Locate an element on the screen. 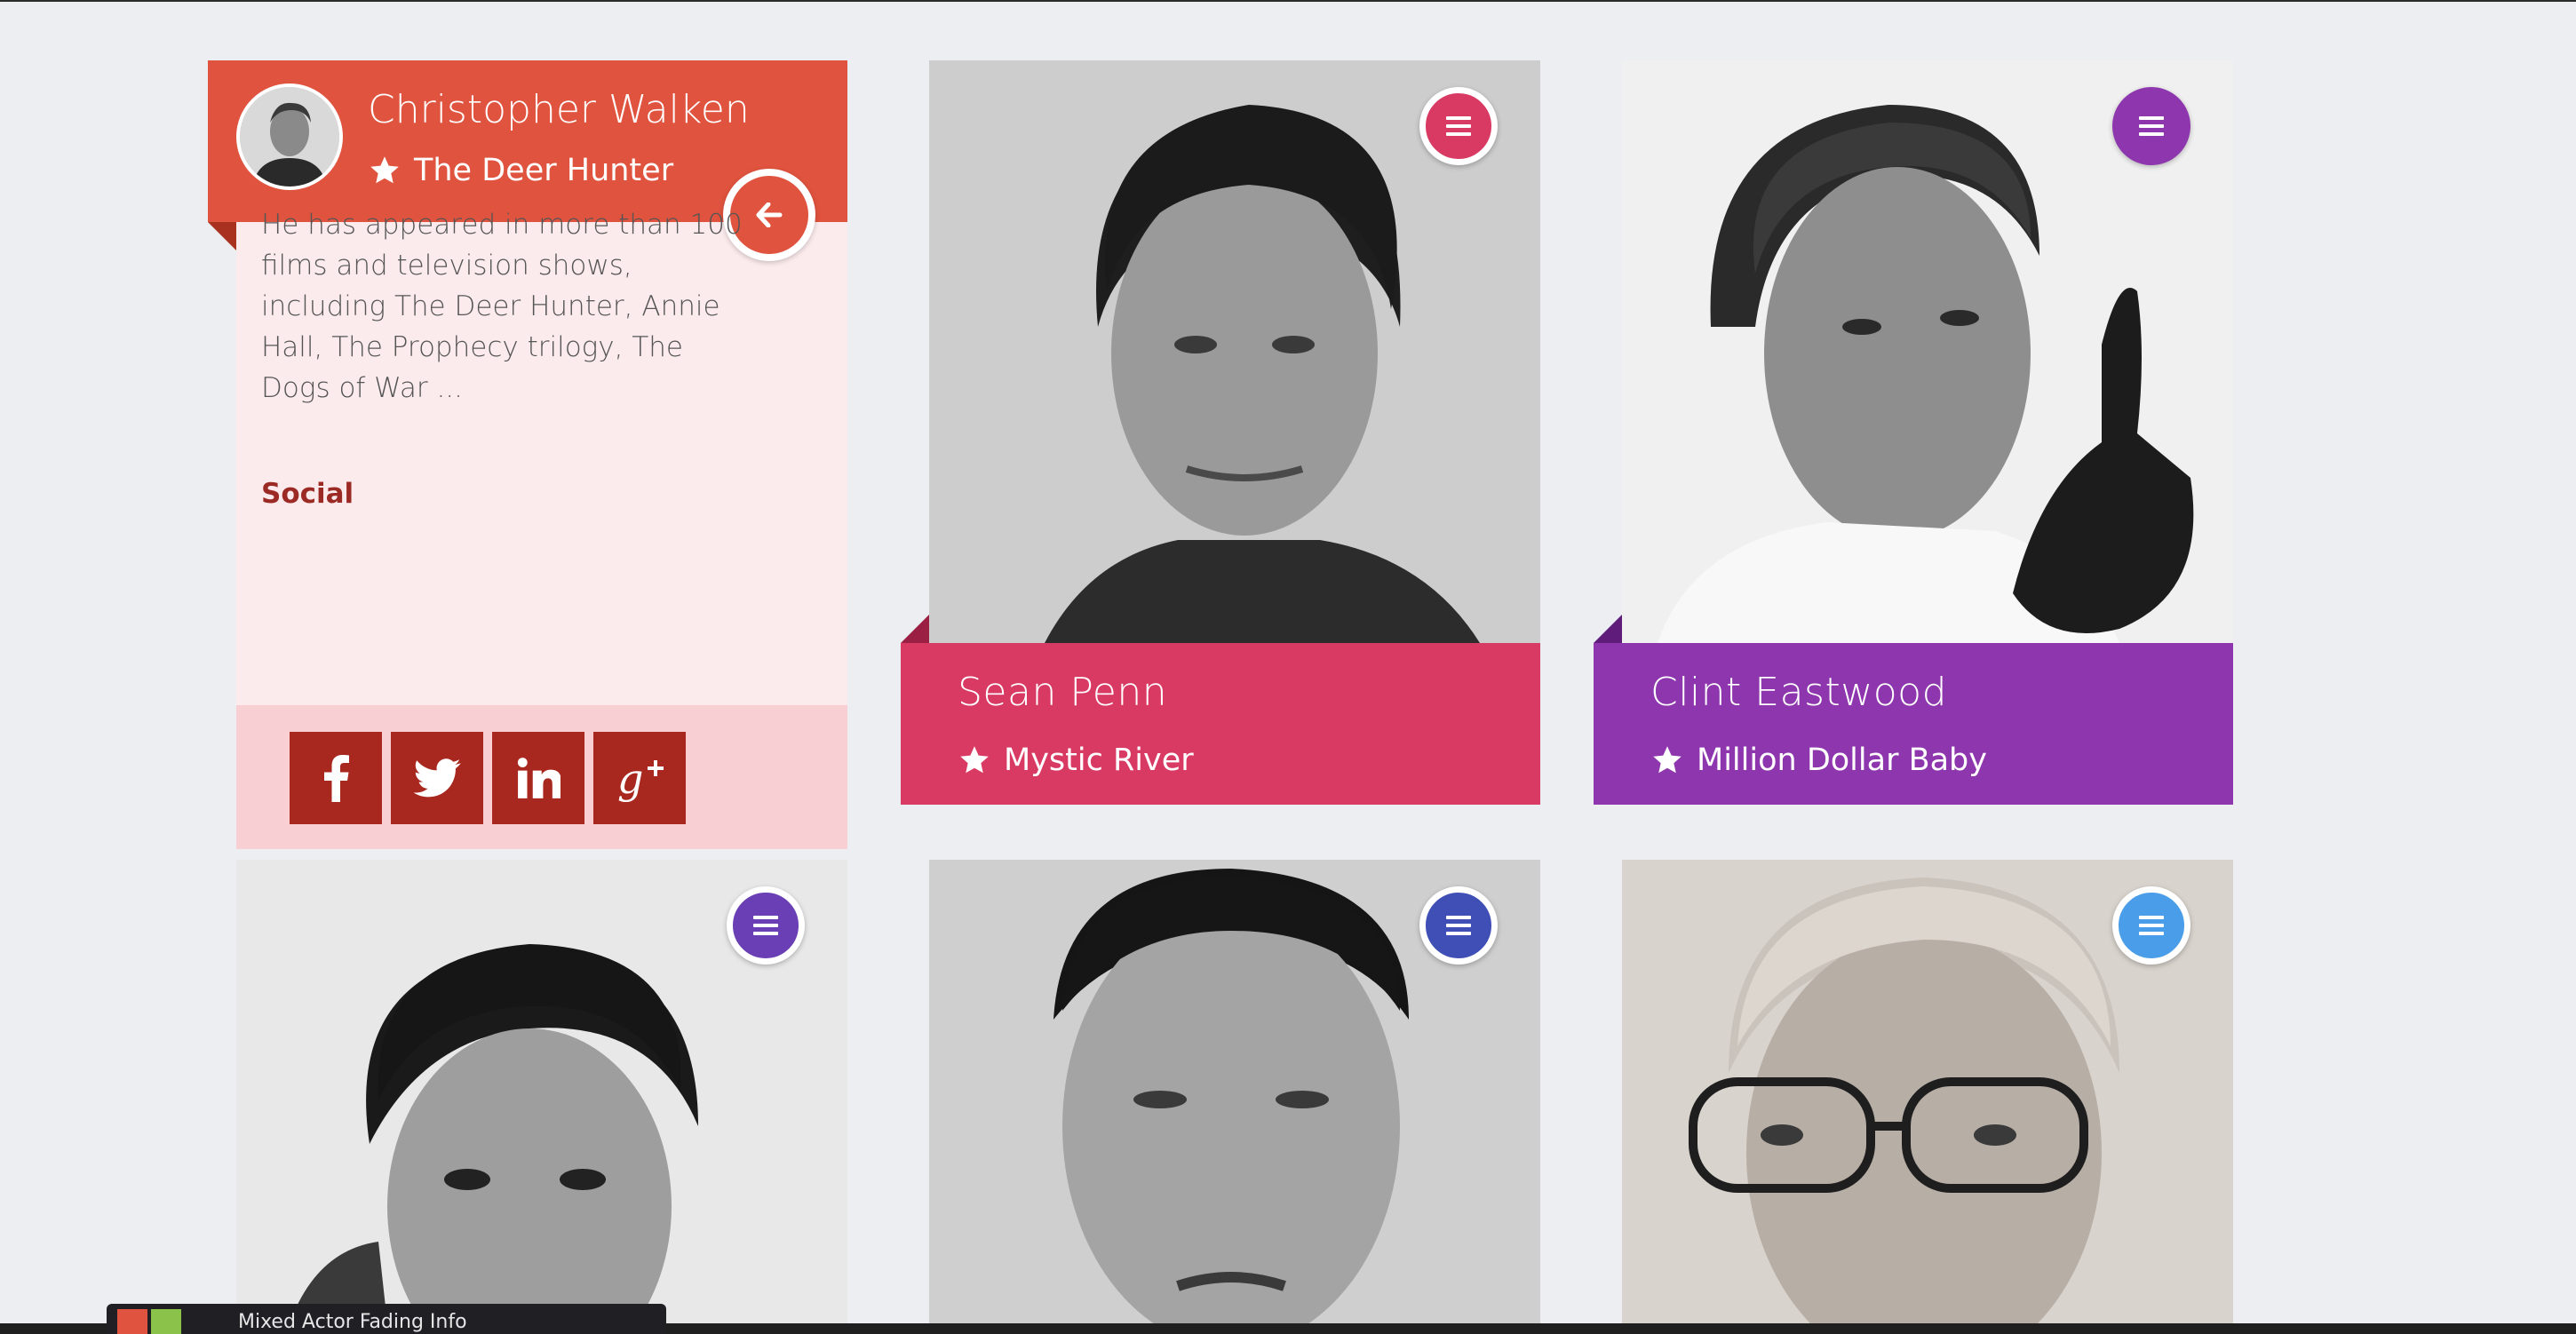  actor-name: Christopher Walken is located at coordinates (559, 109).